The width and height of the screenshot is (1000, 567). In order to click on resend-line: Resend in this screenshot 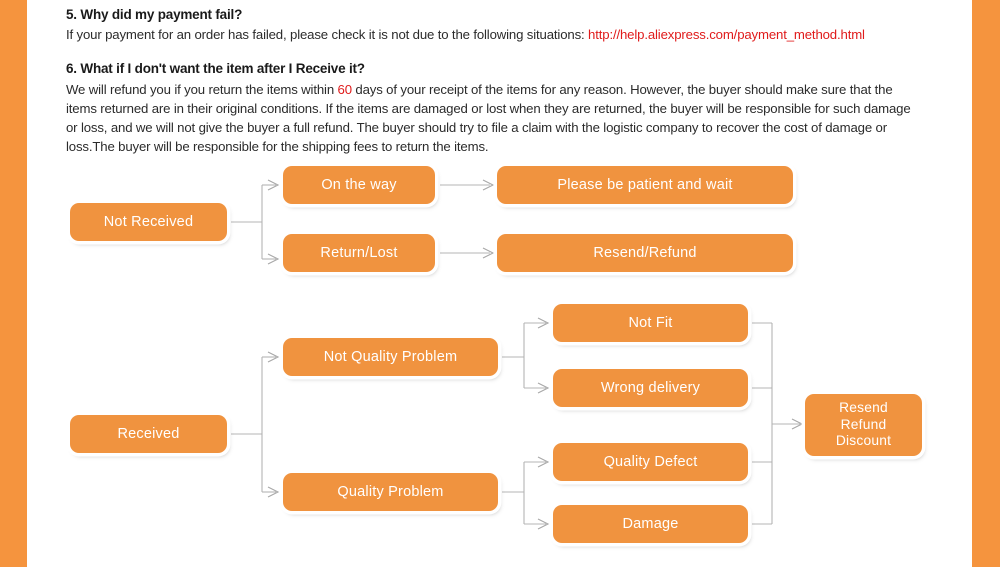, I will do `click(863, 407)`.